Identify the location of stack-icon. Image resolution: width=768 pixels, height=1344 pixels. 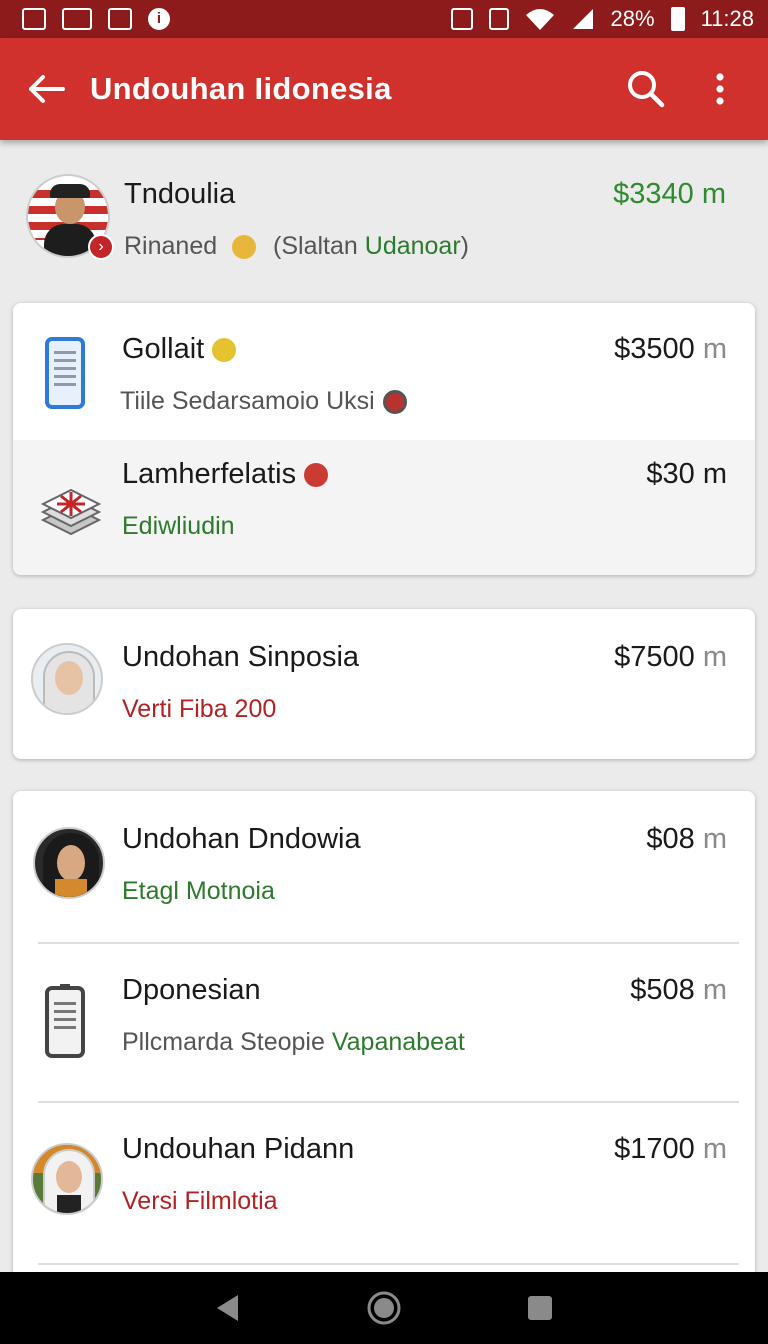
(71, 508).